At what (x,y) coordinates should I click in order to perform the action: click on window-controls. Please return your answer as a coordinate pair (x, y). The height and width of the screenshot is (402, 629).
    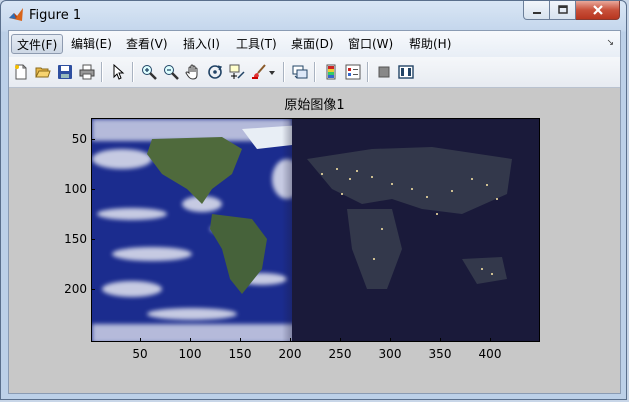
    Looking at the image, I should click on (571, 11).